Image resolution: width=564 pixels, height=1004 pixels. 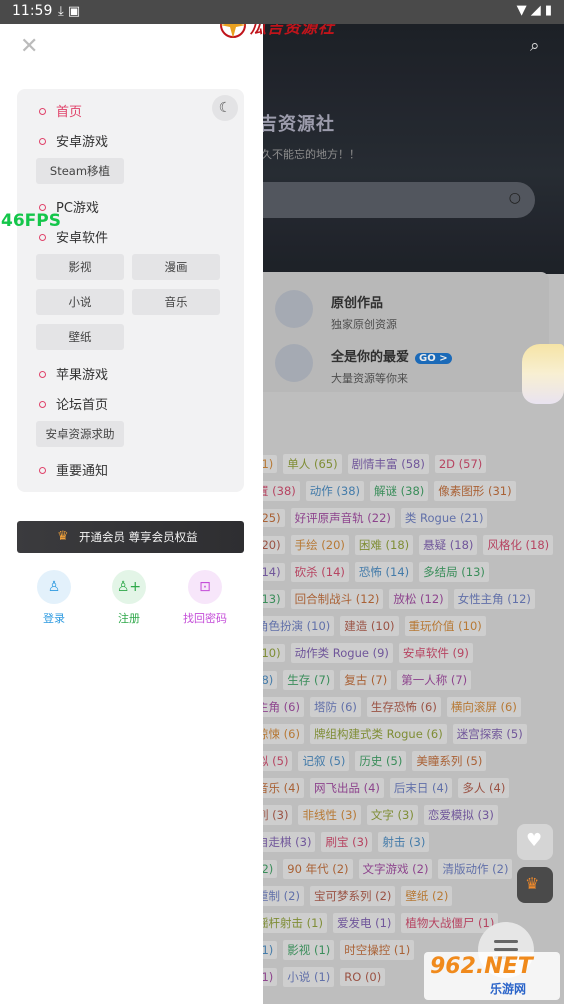 What do you see at coordinates (521, 10) in the screenshot?
I see `wifi-icon: ▼` at bounding box center [521, 10].